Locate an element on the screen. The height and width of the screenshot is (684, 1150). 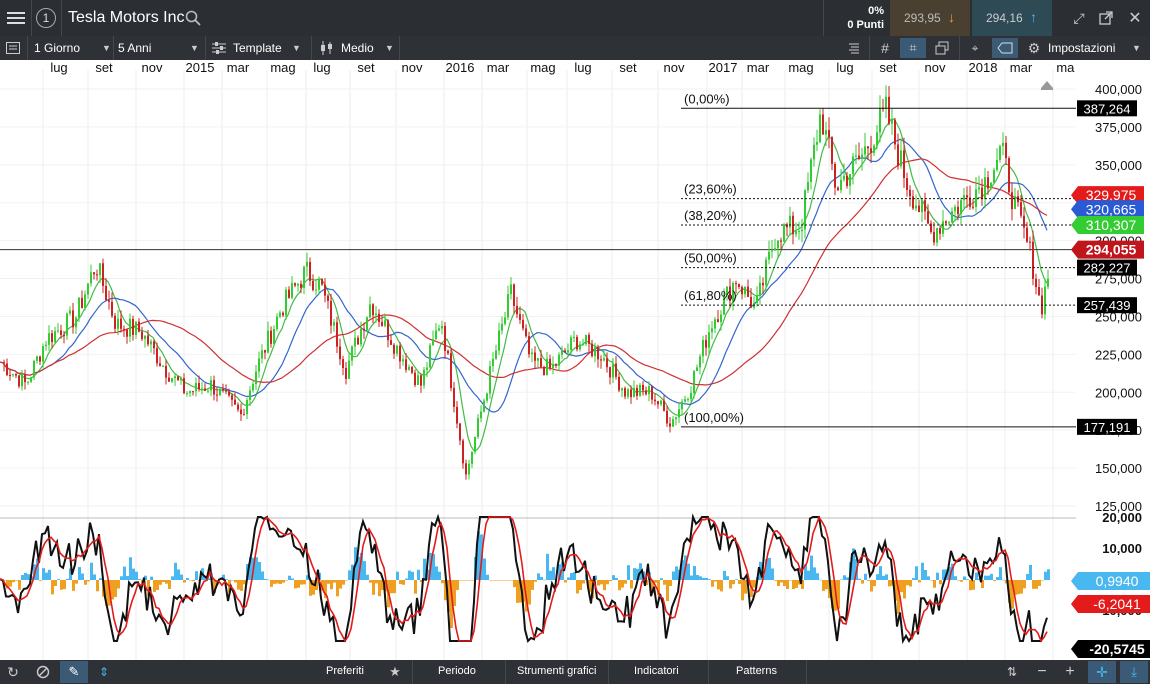
period-select: 1 Giorno is located at coordinates (73, 48).